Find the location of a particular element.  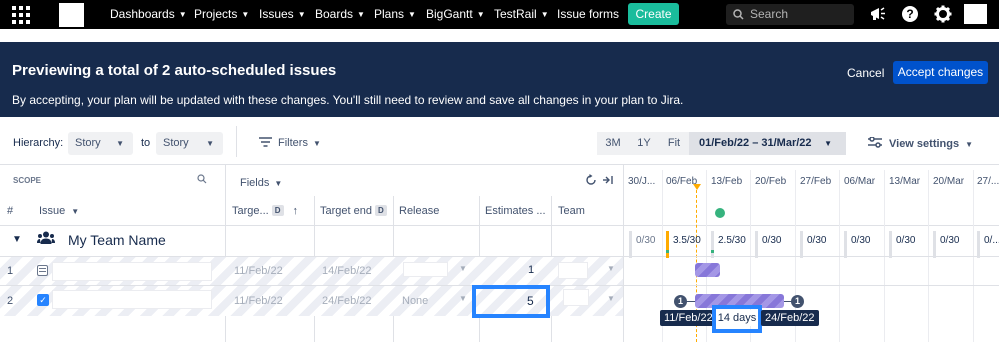

nav-boards: Boards ▼ is located at coordinates (340, 14).